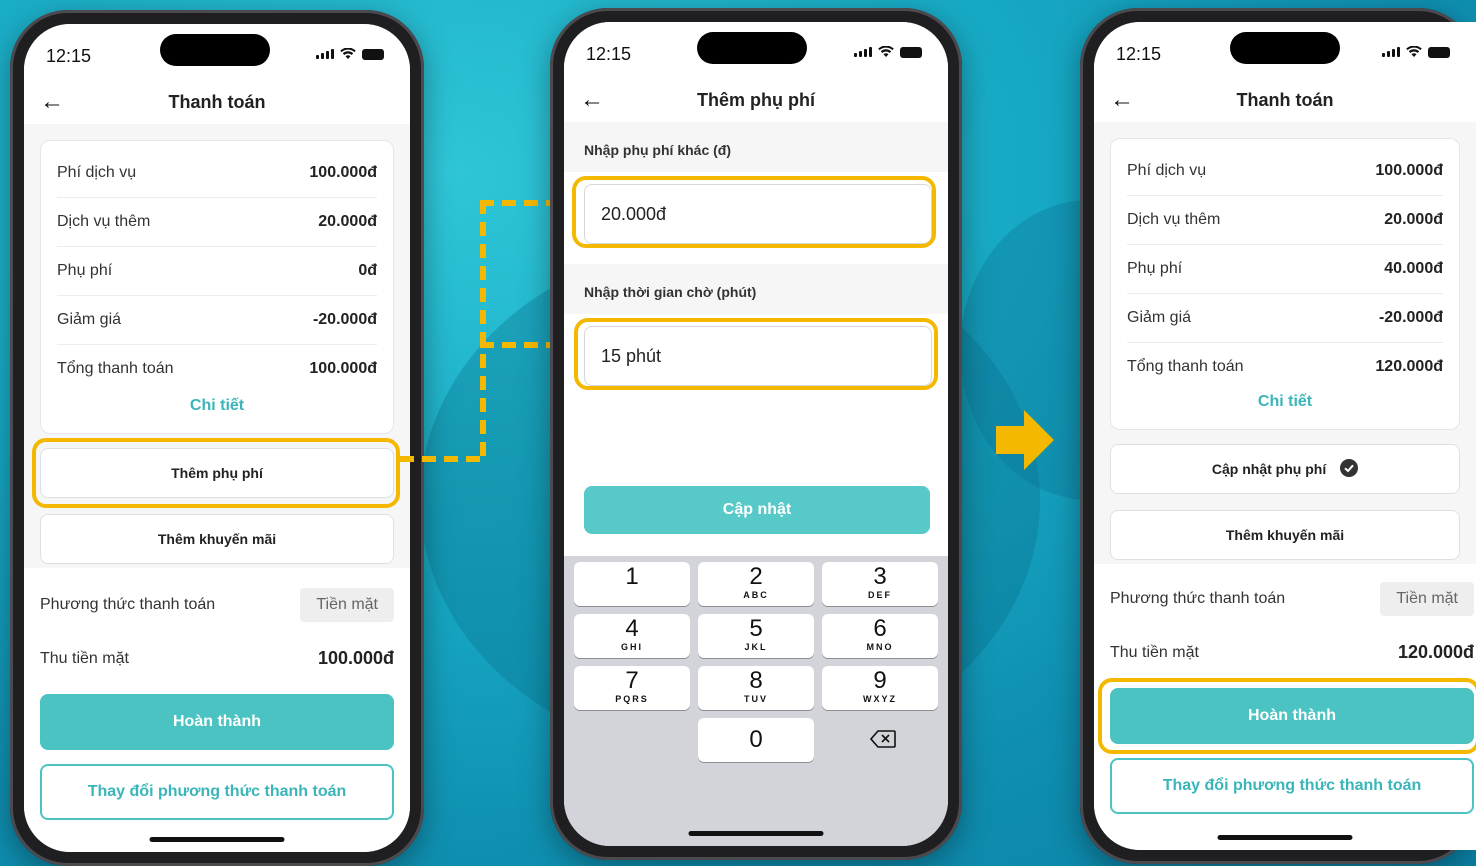 This screenshot has width=1476, height=866. Describe the element at coordinates (1439, 52) in the screenshot. I see `battery-icon` at that location.